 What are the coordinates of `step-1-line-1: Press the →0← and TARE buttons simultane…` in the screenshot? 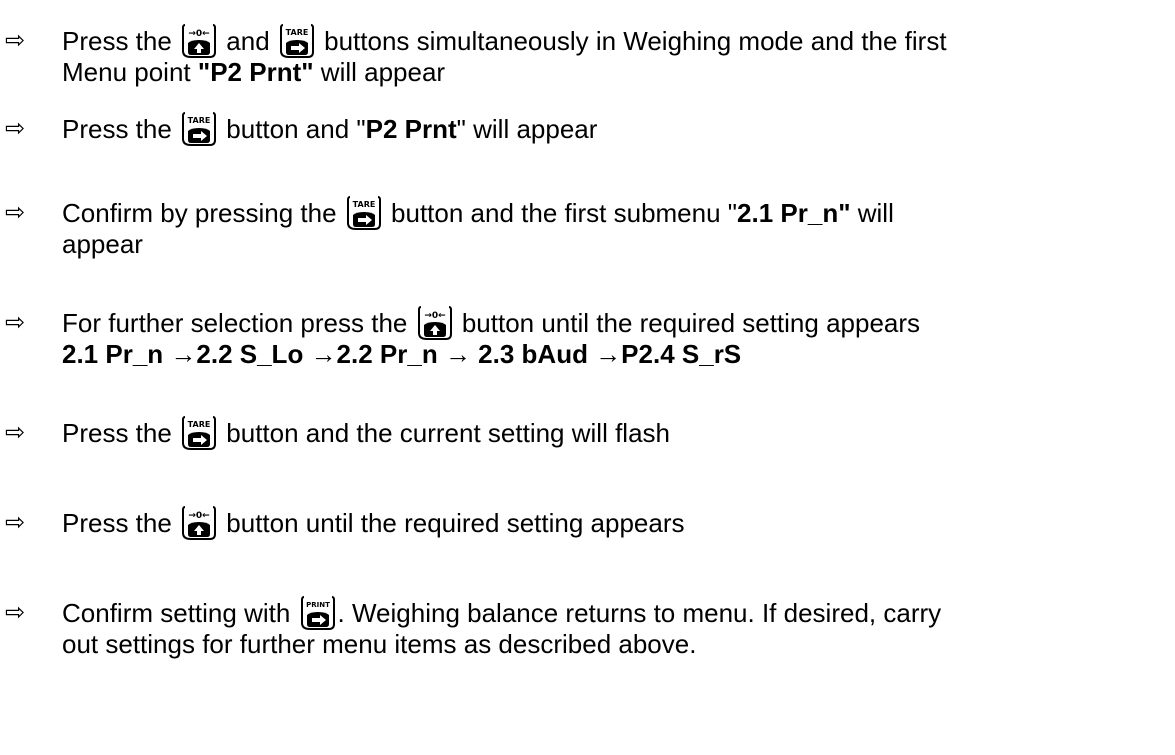 It's located at (504, 41).